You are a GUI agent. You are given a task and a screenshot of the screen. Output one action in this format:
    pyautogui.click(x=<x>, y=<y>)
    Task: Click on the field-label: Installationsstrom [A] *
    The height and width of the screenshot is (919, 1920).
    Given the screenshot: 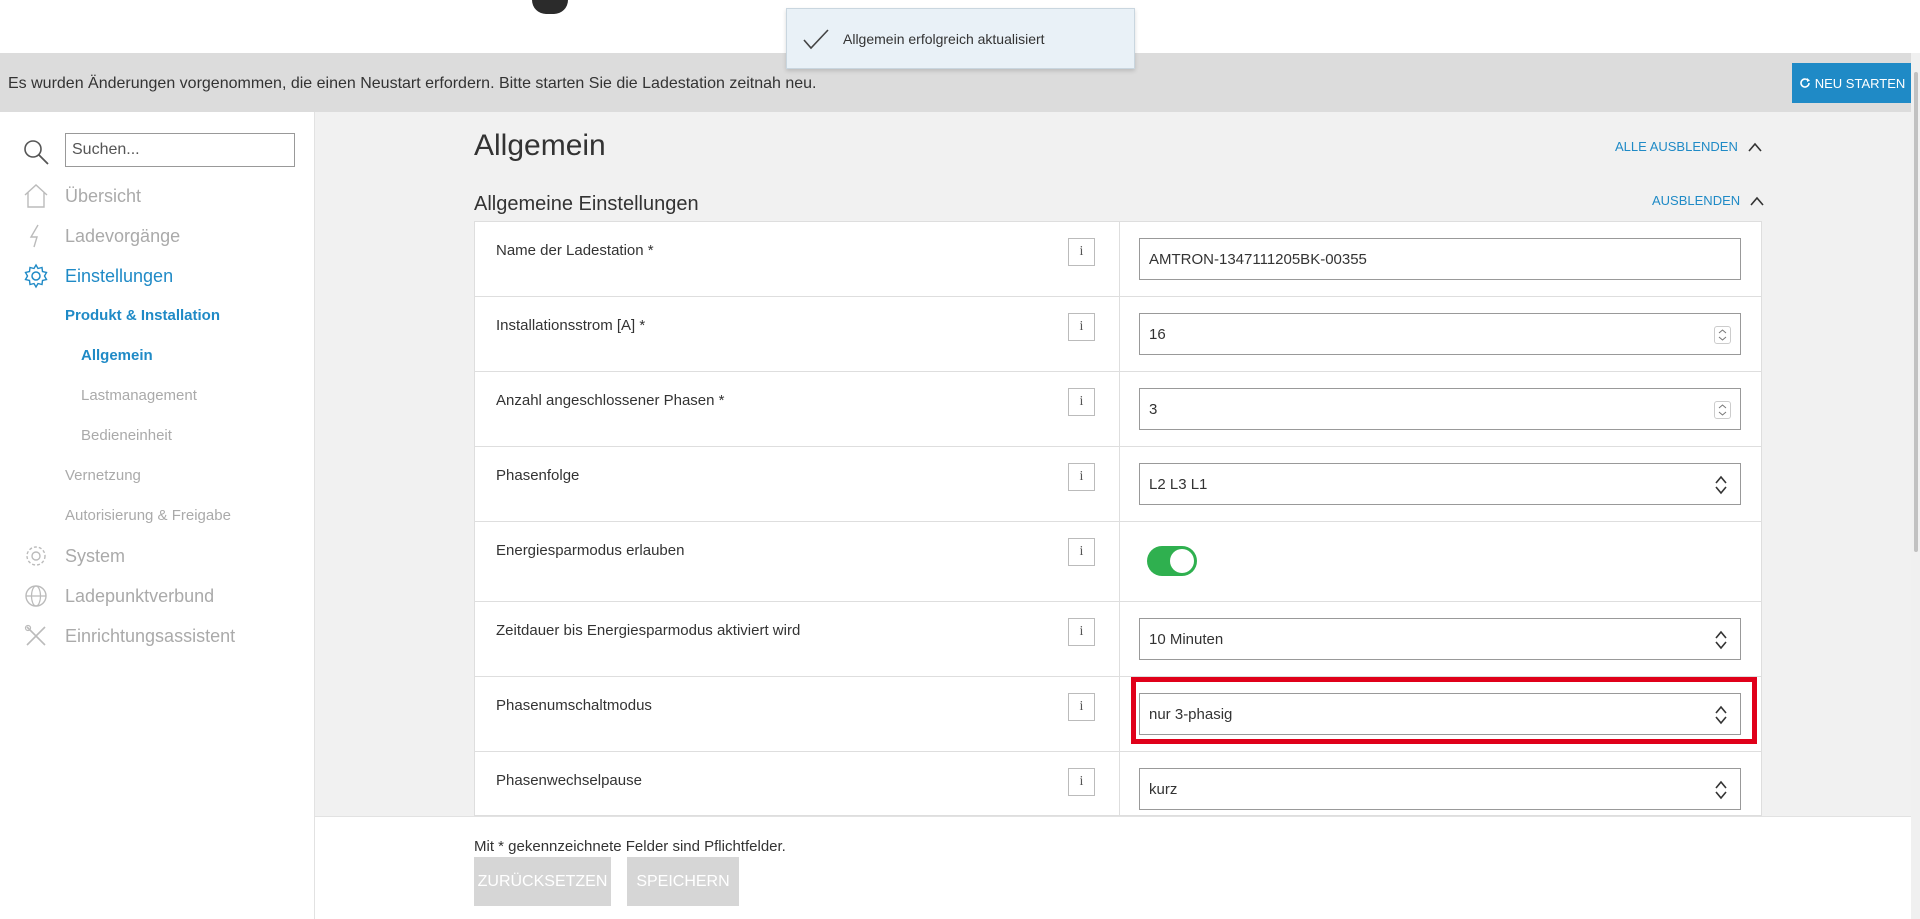 What is the action you would take?
    pyautogui.click(x=571, y=325)
    